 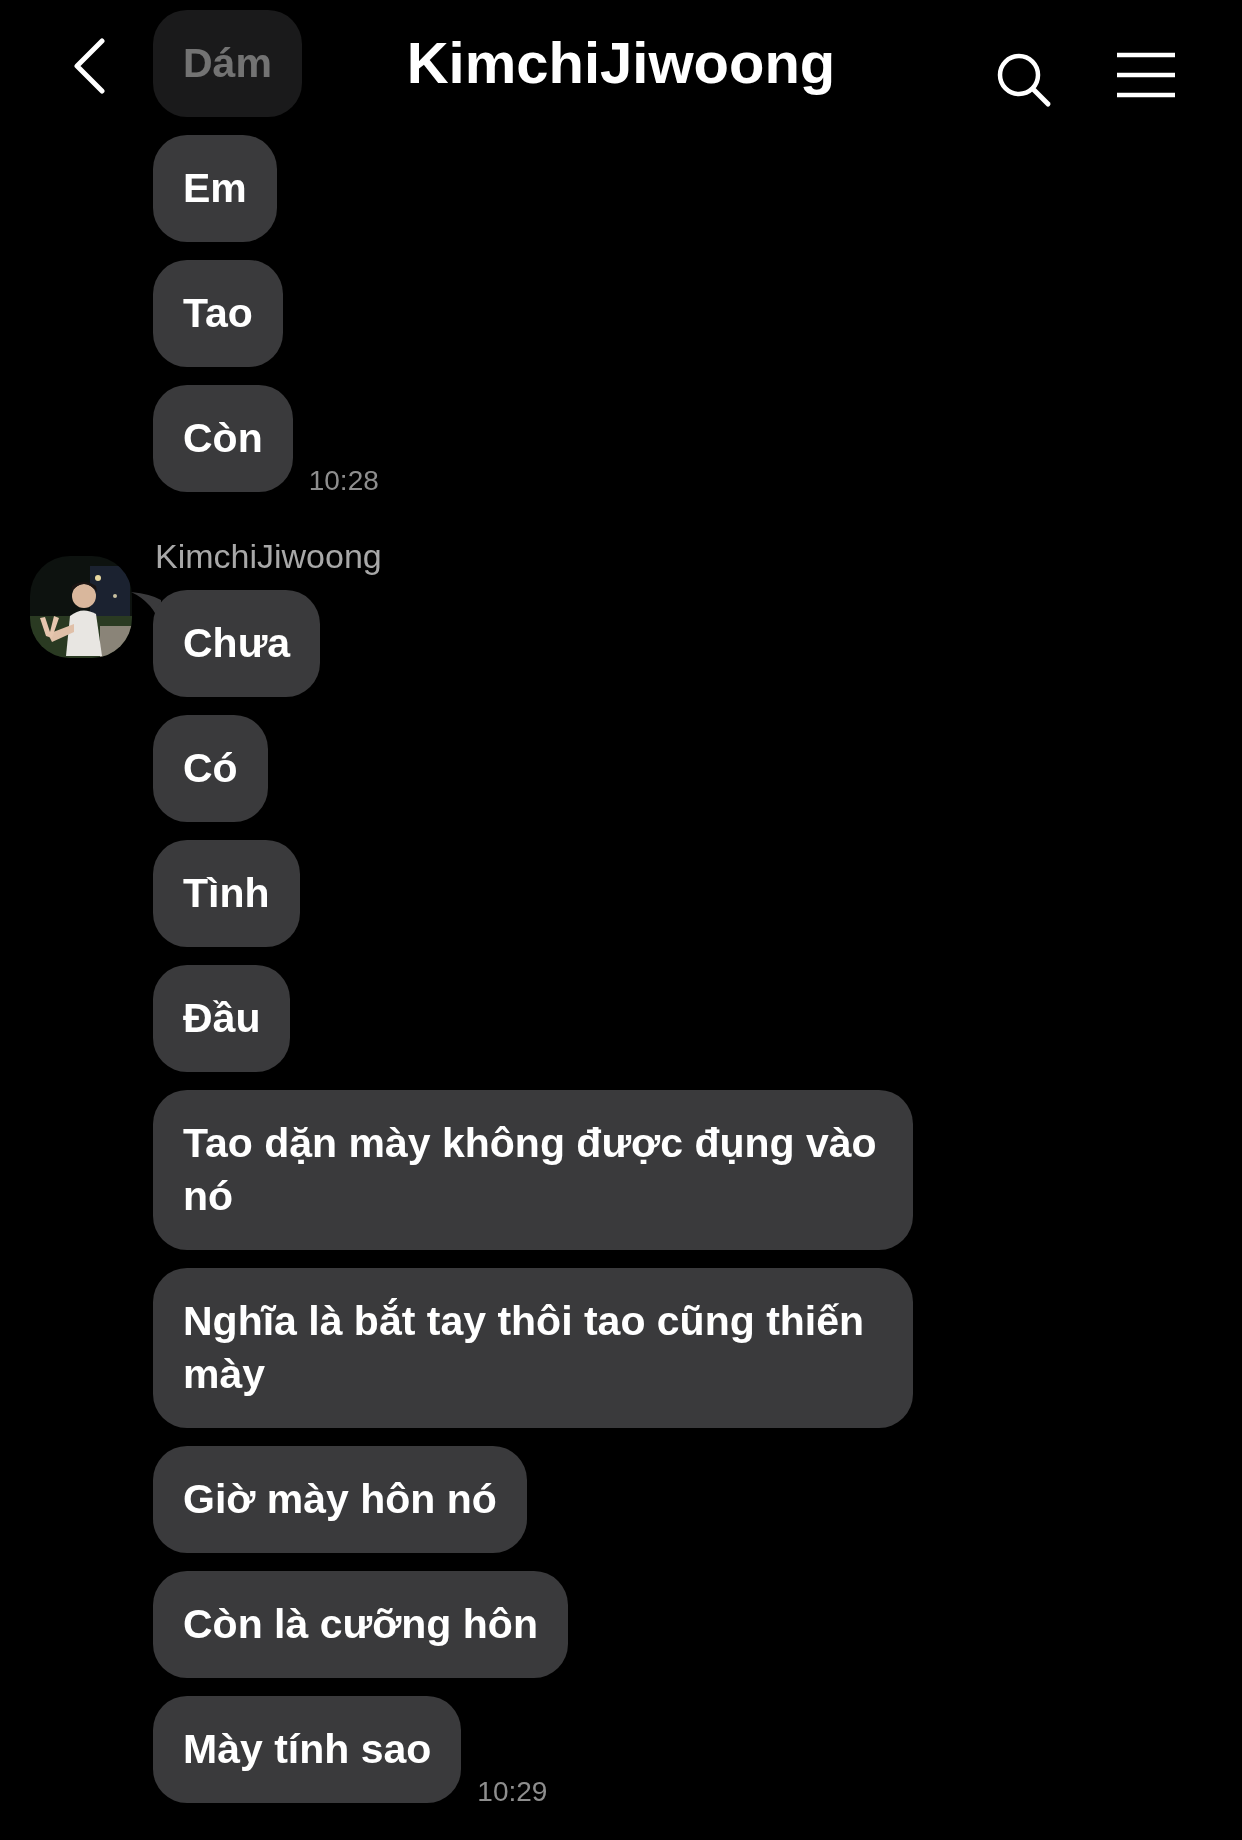 I want to click on message-bubble: Tao, so click(x=218, y=313).